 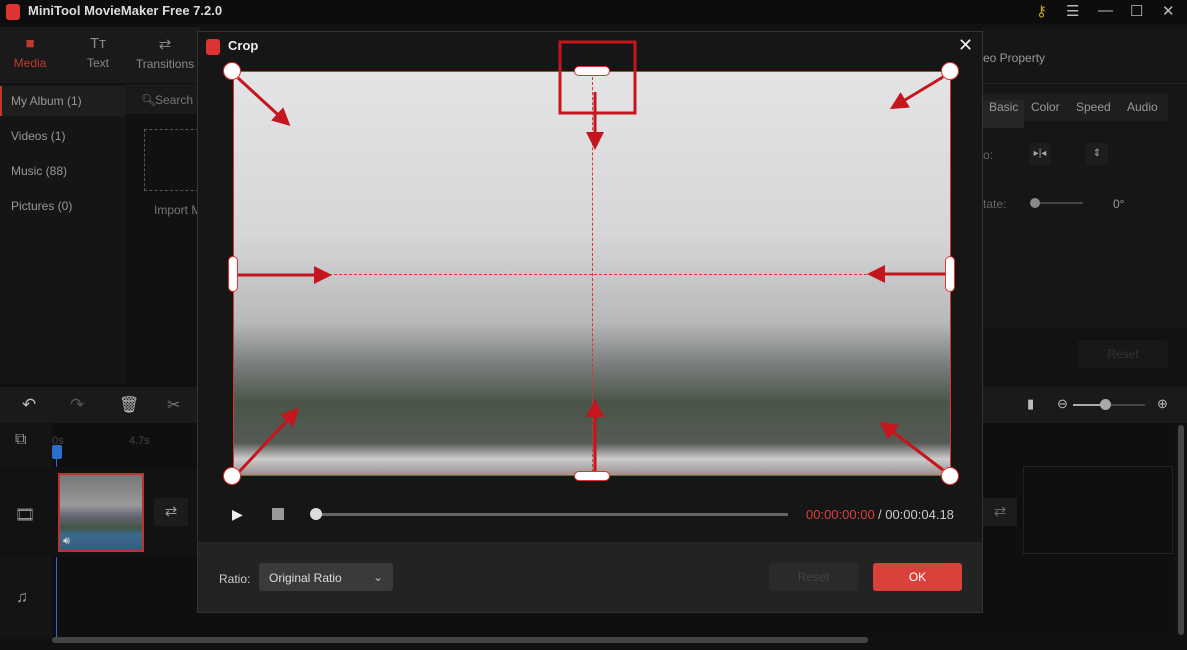 I want to click on app-logo, so click(x=13, y=12).